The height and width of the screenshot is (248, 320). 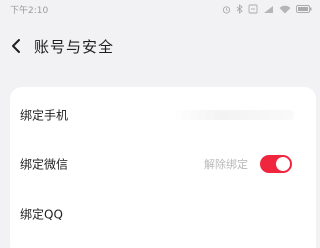 I want to click on page-title: 账号与安全, so click(x=74, y=47).